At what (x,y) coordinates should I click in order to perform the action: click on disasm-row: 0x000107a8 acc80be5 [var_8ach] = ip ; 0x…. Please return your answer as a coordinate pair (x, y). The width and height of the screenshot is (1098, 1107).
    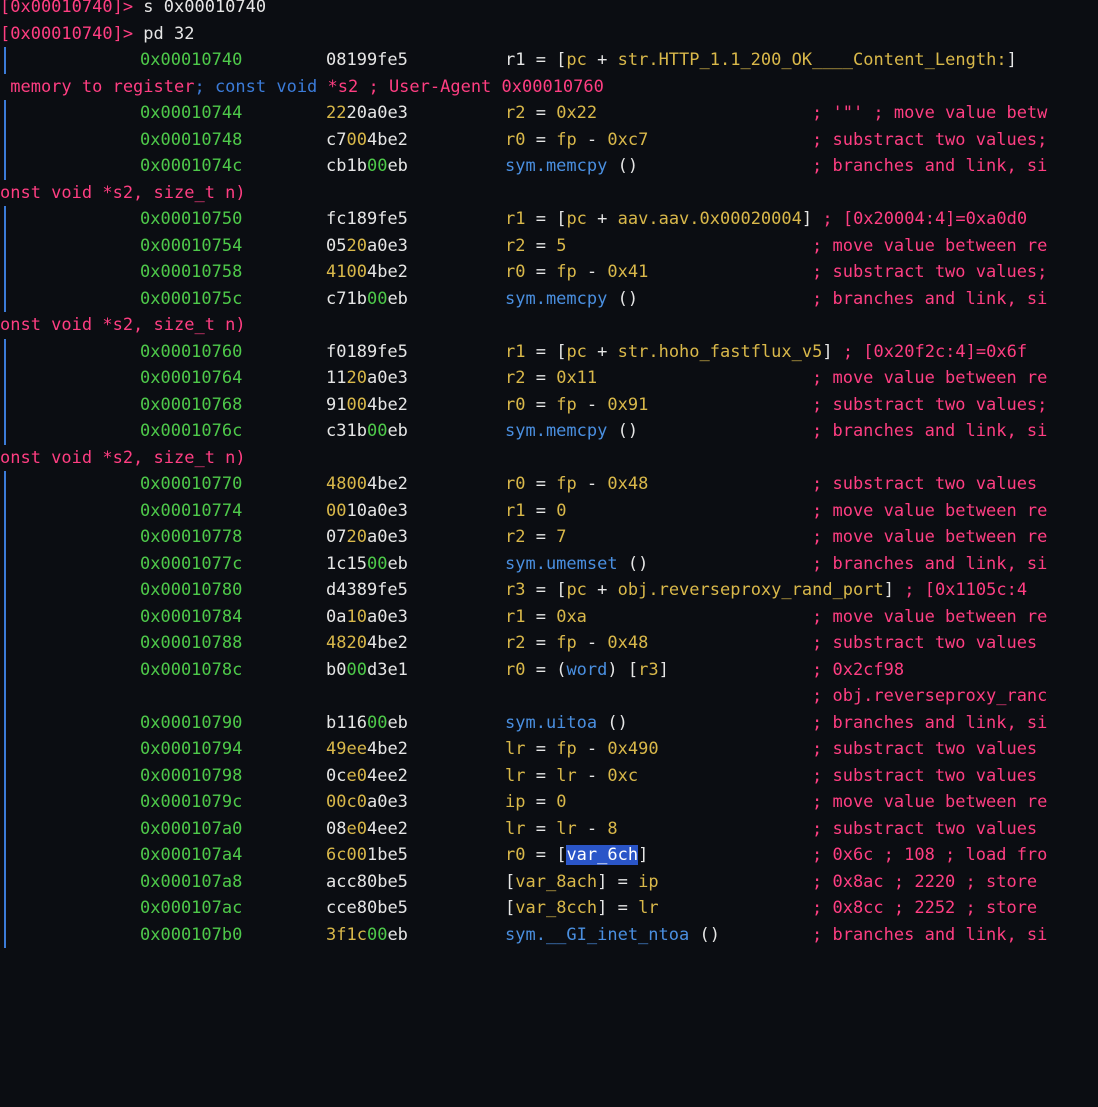
    Looking at the image, I should click on (549, 881).